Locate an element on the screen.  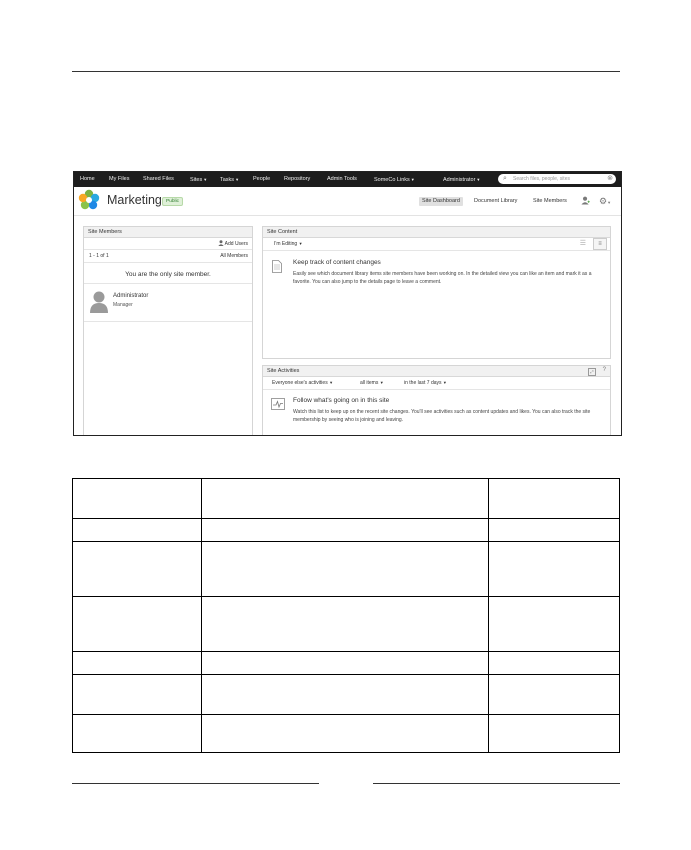
activity-what-filter: all items ▼ is located at coordinates (372, 383).